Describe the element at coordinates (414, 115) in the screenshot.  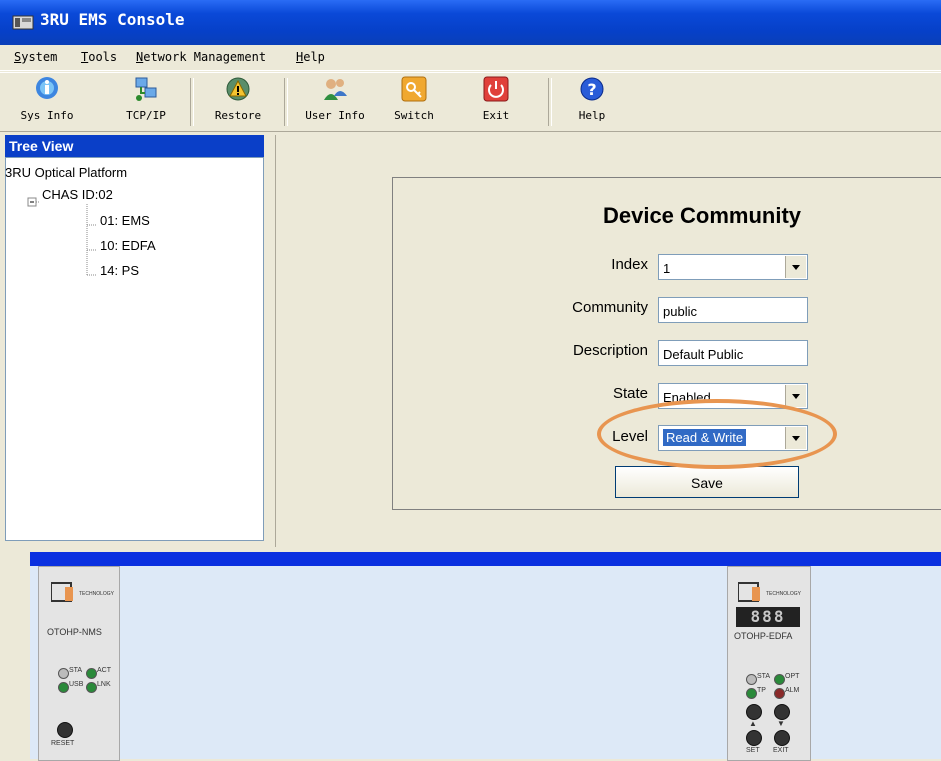
I see `switch-label: Switch` at that location.